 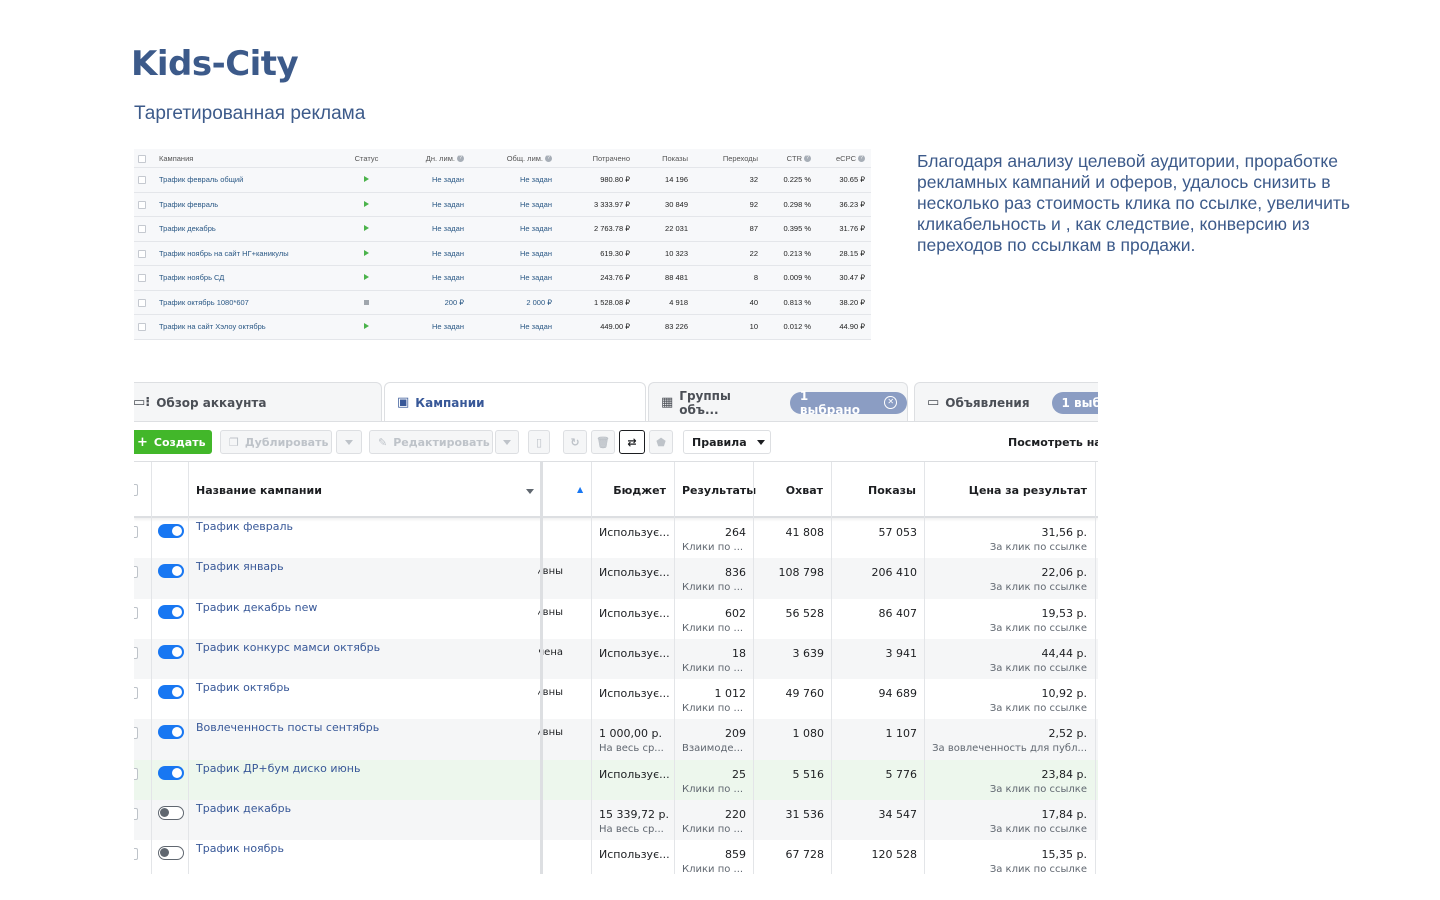 I want to click on col-status: Статус, so click(x=366, y=158).